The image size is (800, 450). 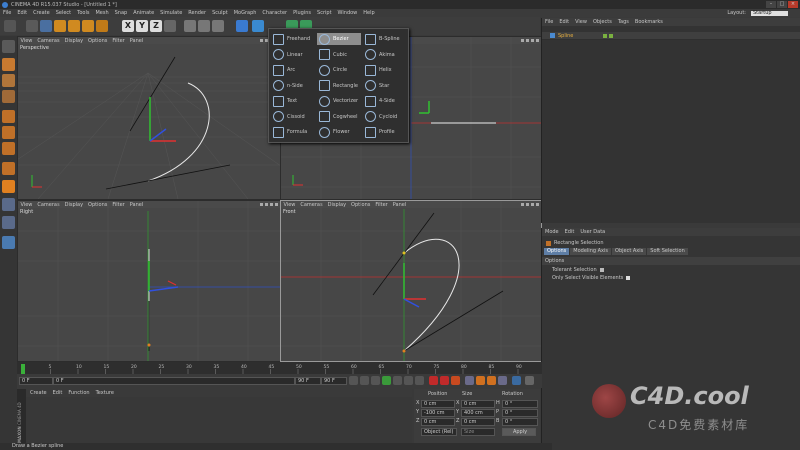 I want to click on menu-simulate: Simulate, so click(x=171, y=13).